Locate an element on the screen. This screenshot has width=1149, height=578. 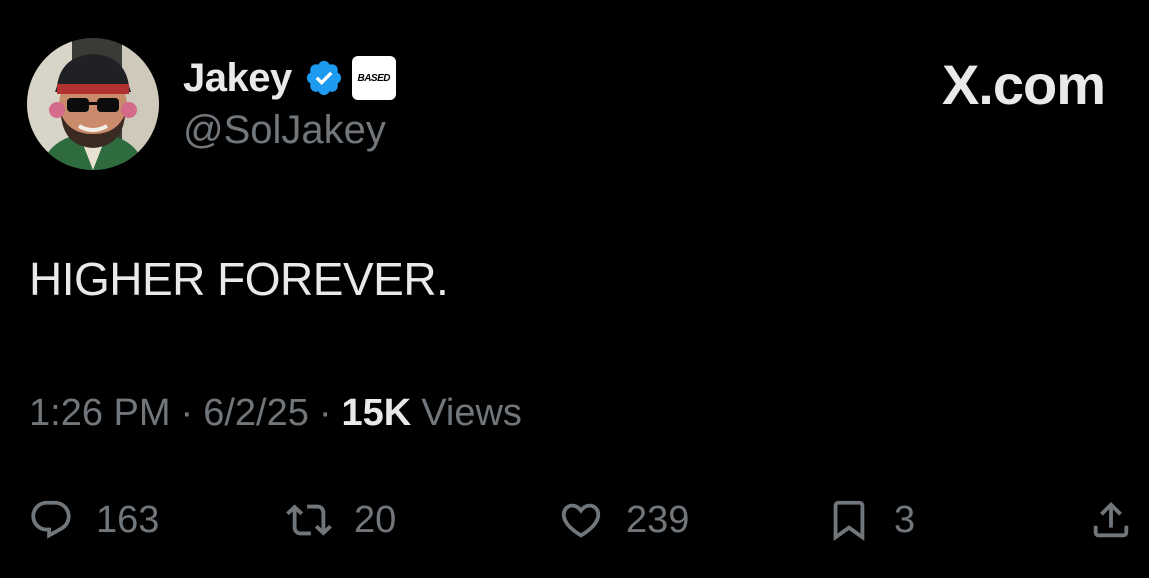
heart-icon is located at coordinates (581, 520).